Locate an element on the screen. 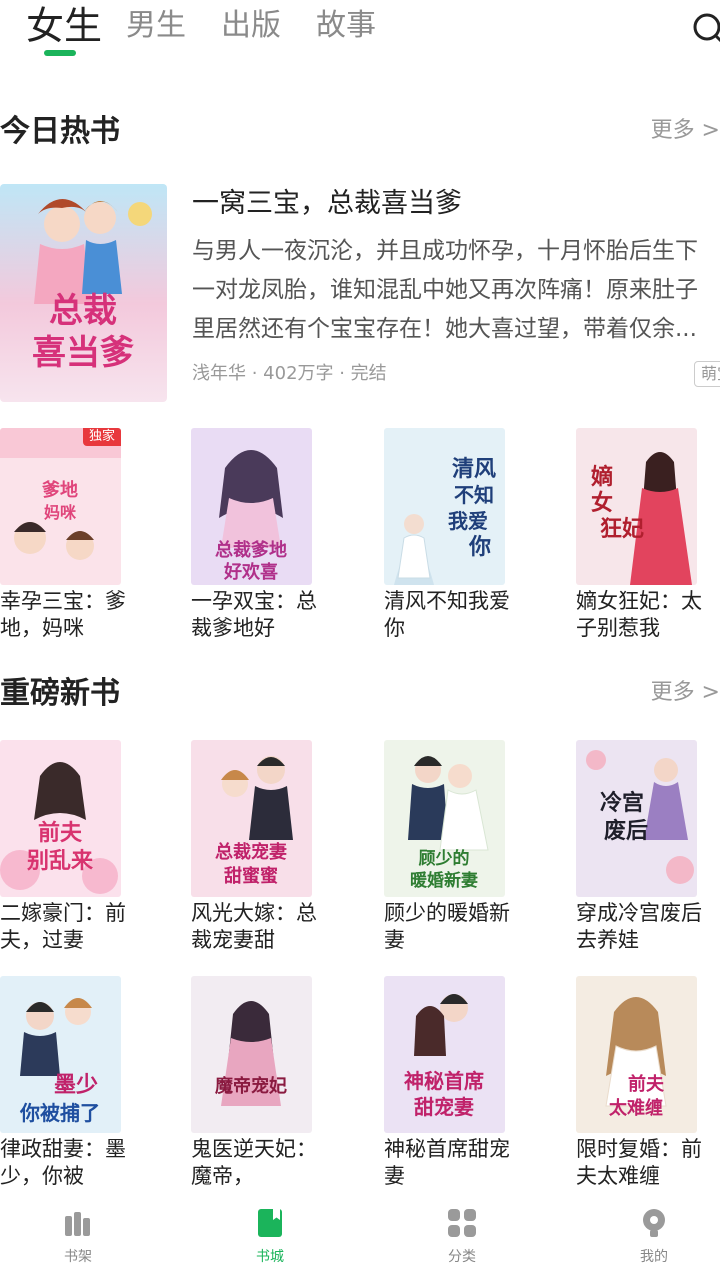 The height and width of the screenshot is (1280, 720). nav-label: 书架 is located at coordinates (78, 1257).